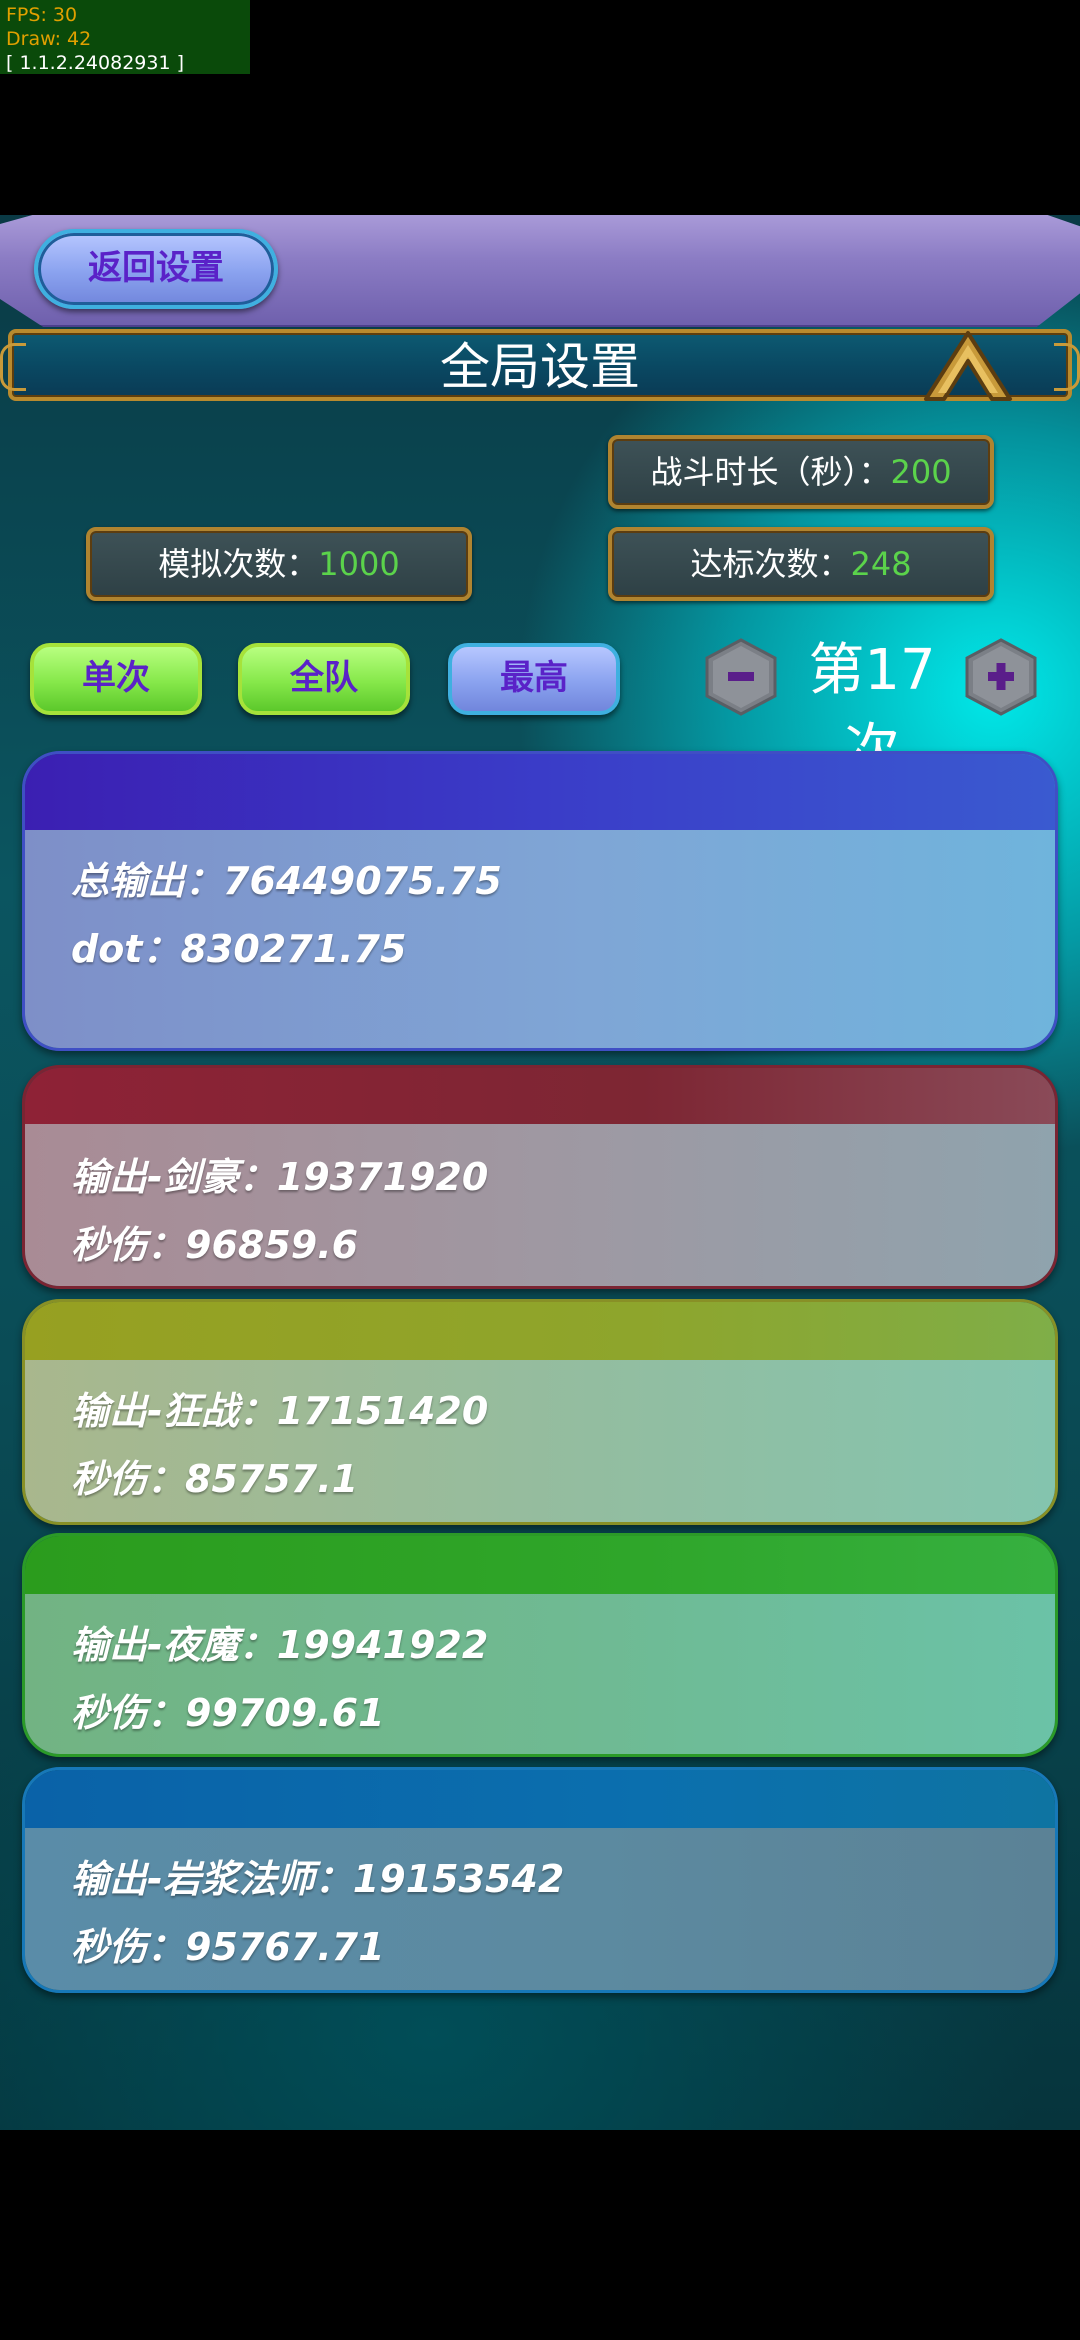 The image size is (1080, 2340). I want to click on target-count-panel: 达标次数：248, so click(801, 564).